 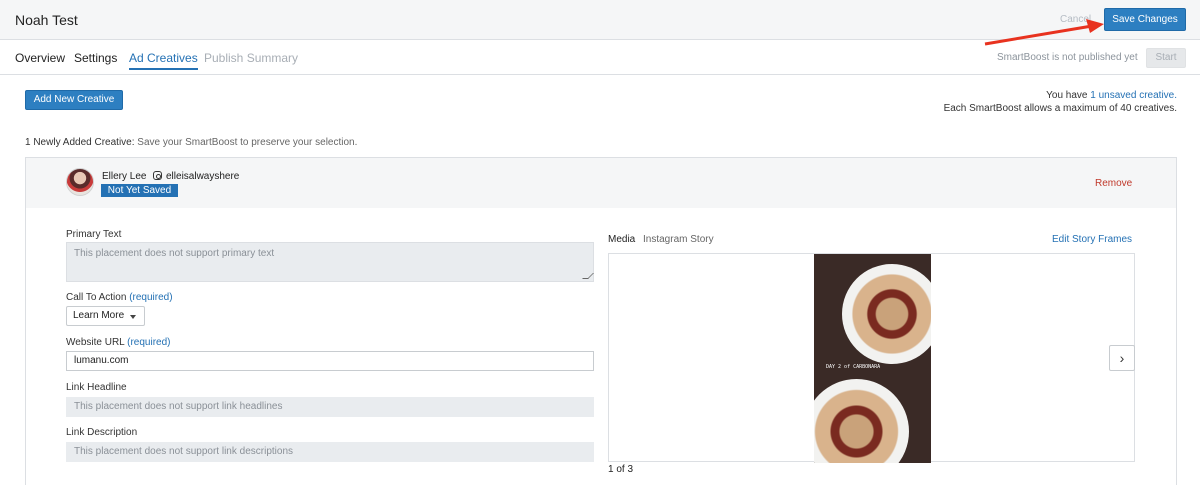 What do you see at coordinates (853, 367) in the screenshot?
I see `story-caption: DAY 2 of CARBONARA` at bounding box center [853, 367].